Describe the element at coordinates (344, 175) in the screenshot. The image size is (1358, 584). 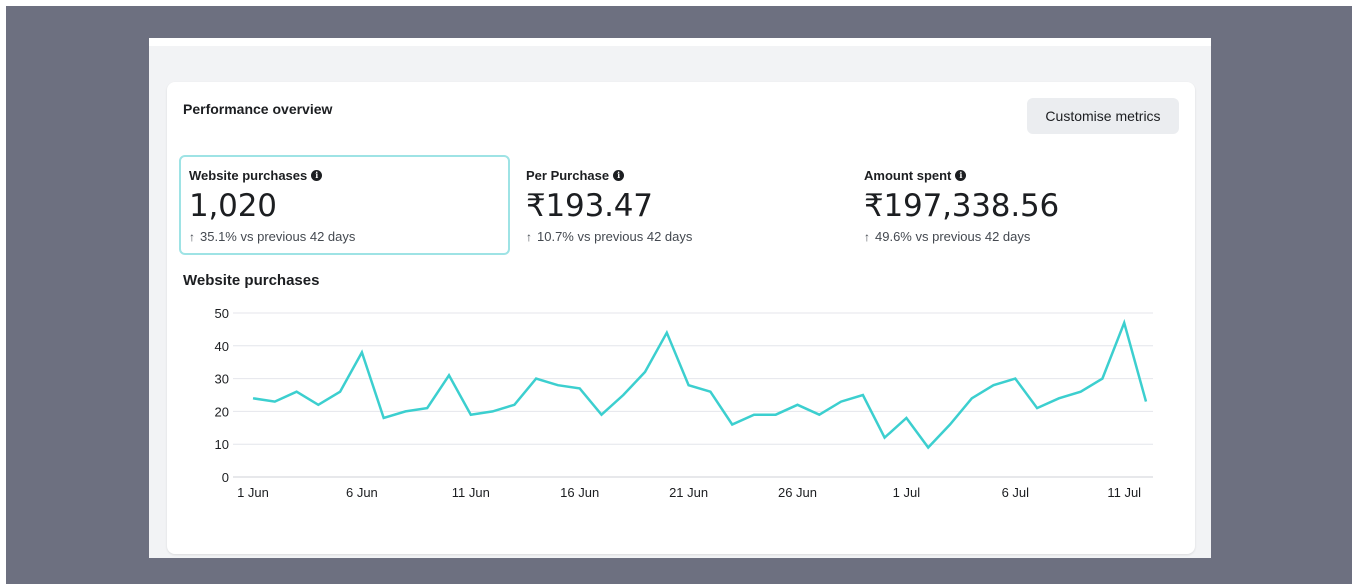
I see `metric-label: Website purchases i` at that location.